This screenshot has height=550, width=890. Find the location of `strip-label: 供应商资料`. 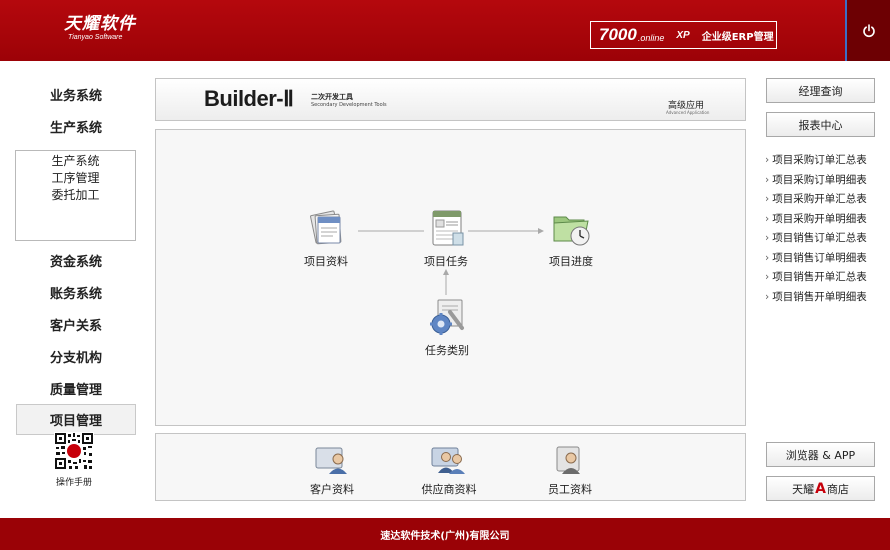

strip-label: 供应商资料 is located at coordinates (449, 489).